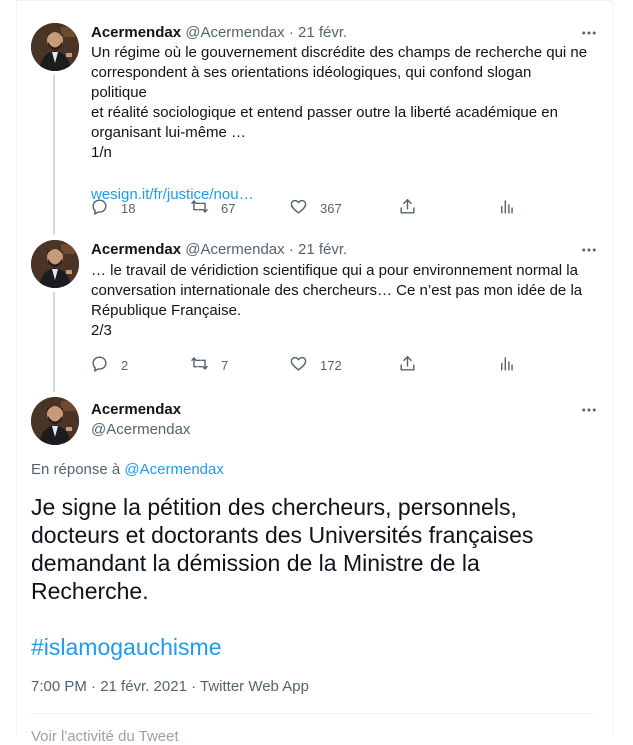 The image size is (633, 745). What do you see at coordinates (313, 713) in the screenshot?
I see `divider` at bounding box center [313, 713].